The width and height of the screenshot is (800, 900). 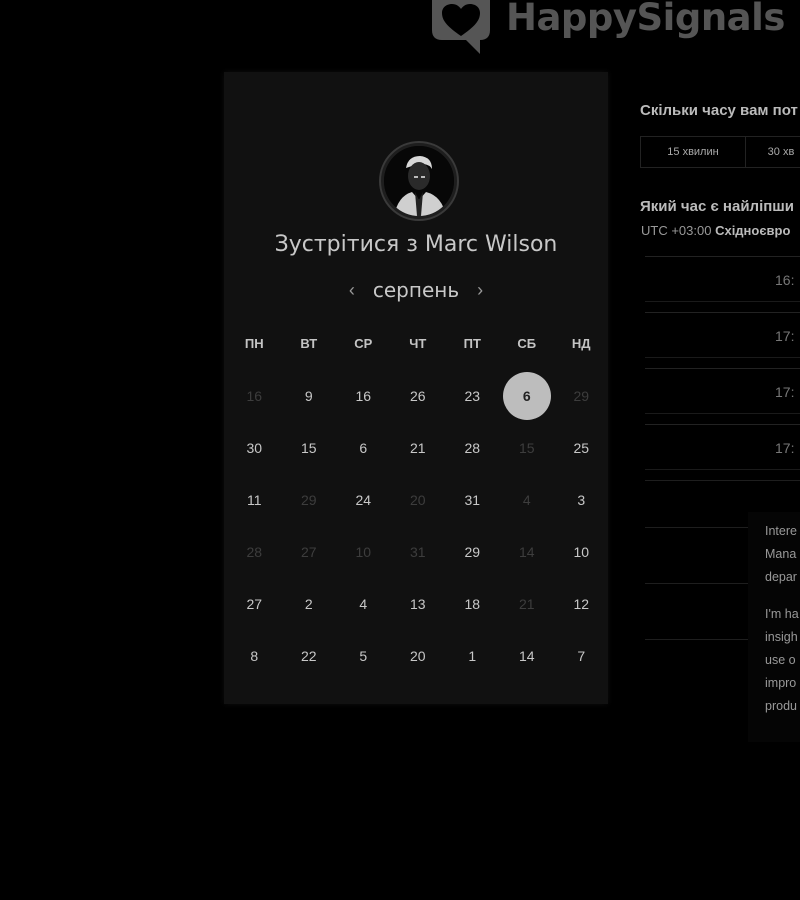 I want to click on day-number: 4, so click(x=526, y=500).